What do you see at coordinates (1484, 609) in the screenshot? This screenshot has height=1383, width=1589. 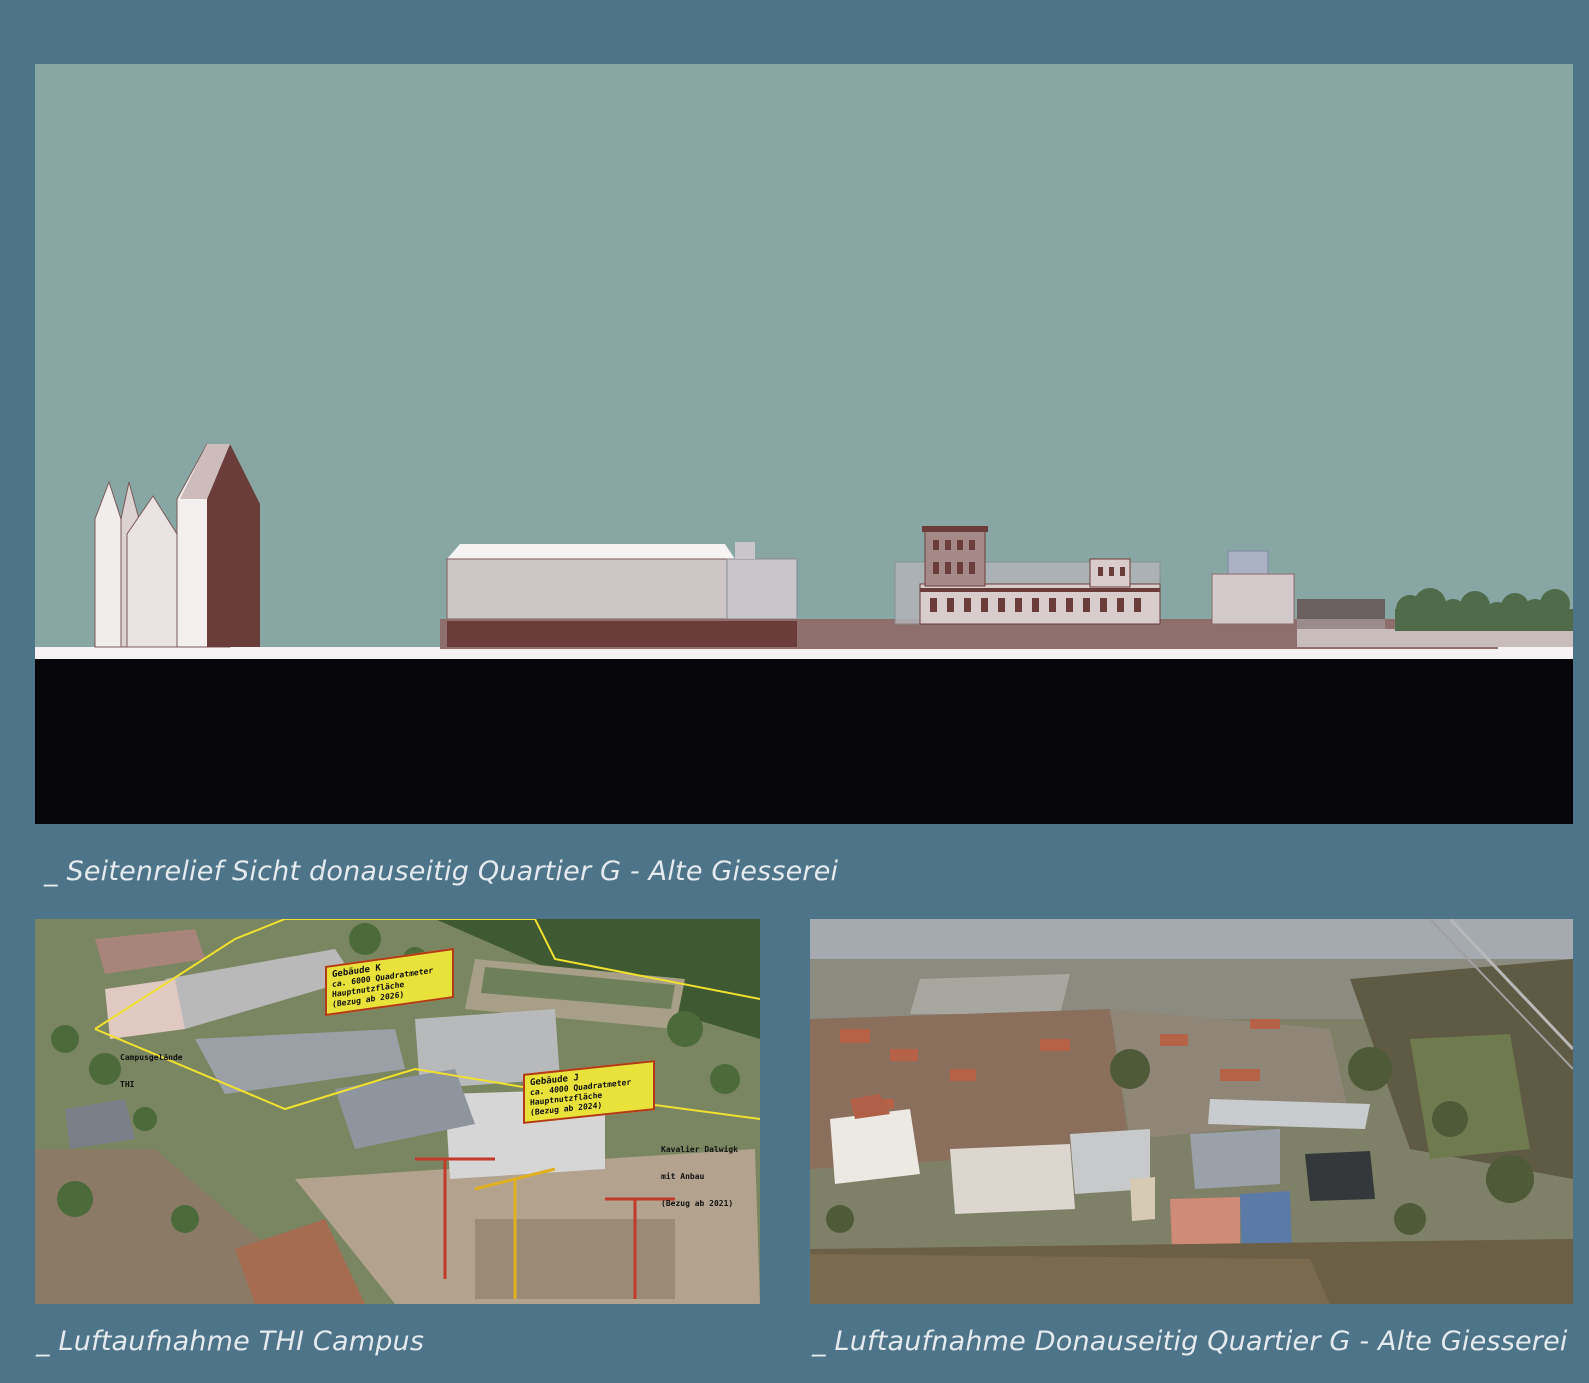 I see `trees` at bounding box center [1484, 609].